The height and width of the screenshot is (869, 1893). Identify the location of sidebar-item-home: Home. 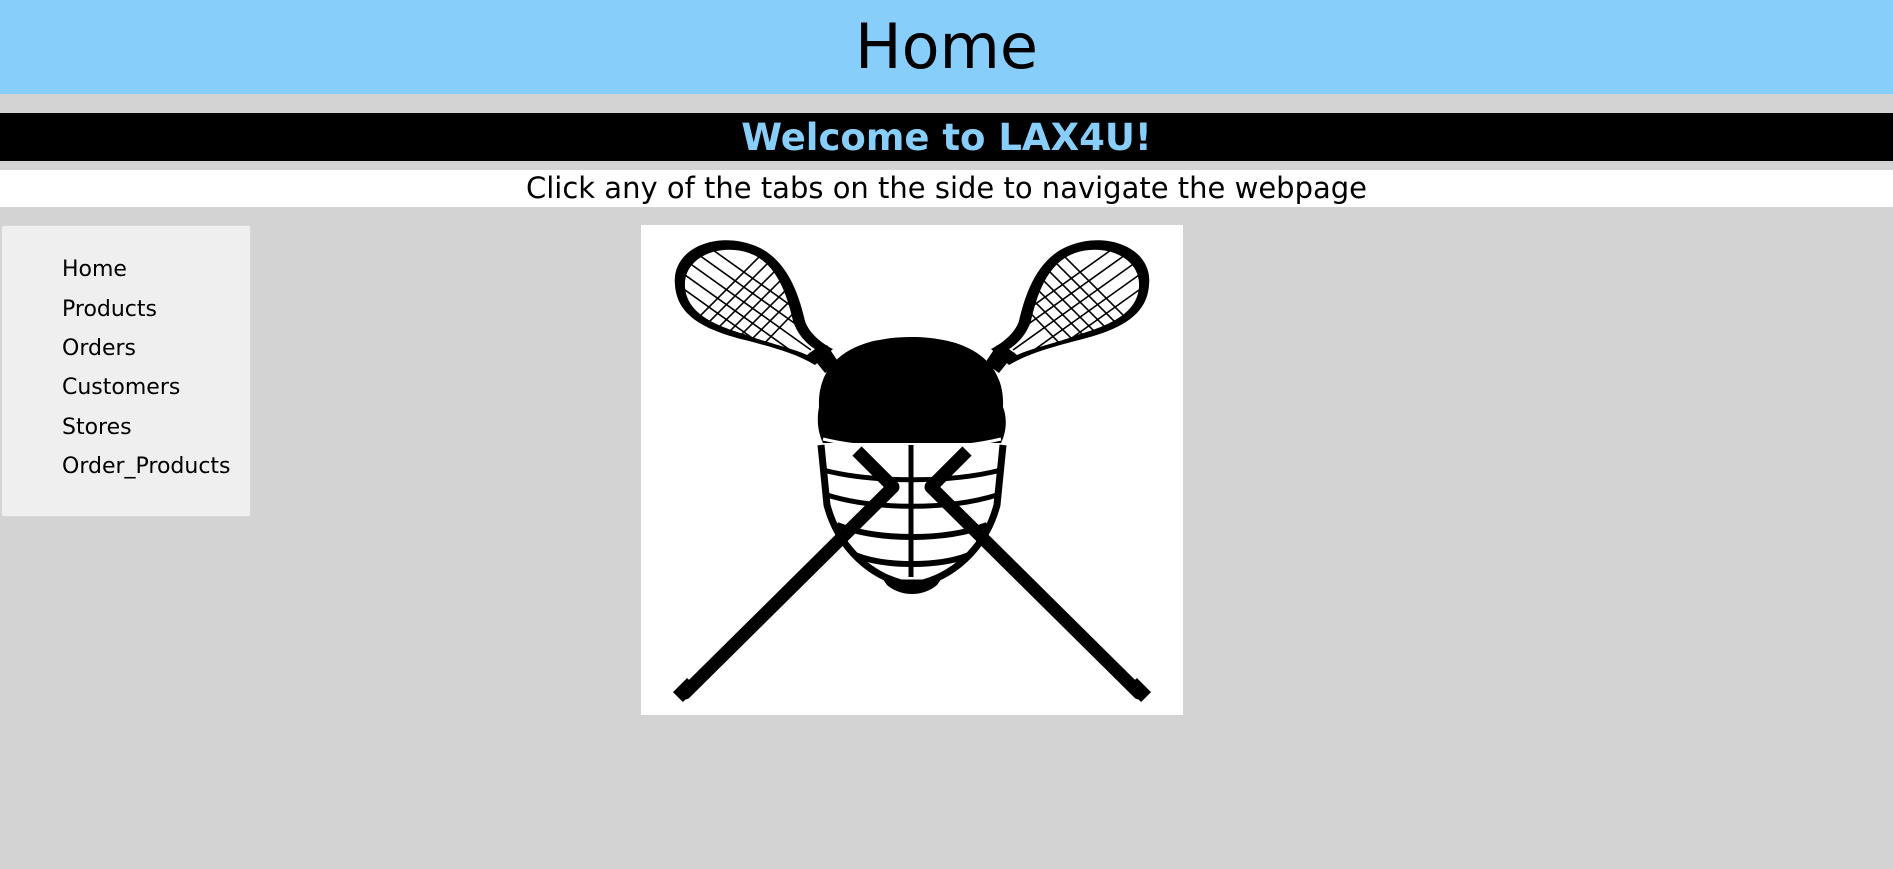
(146, 269).